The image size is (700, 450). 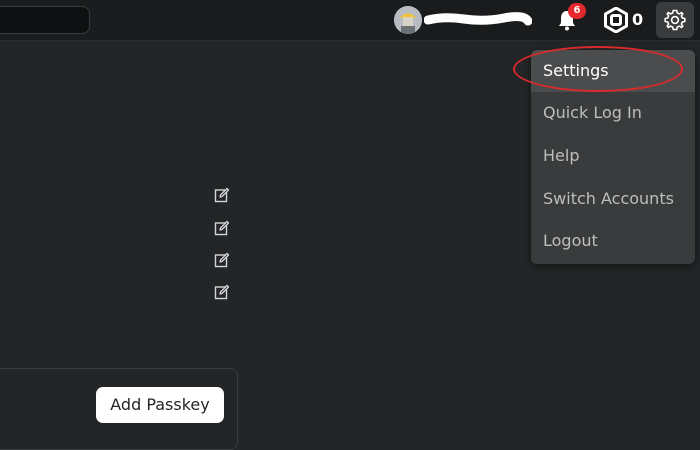 I want to click on menu-item-switch-accounts: Switch Accounts, so click(x=613, y=199).